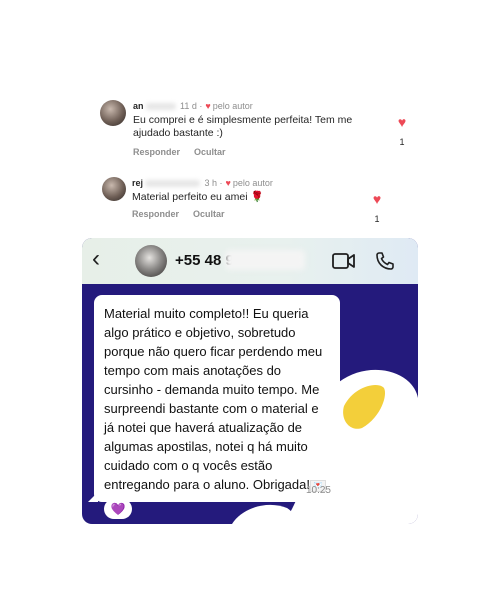 The image size is (500, 600). What do you see at coordinates (96, 259) in the screenshot?
I see `back-arrow-icon: ‹` at bounding box center [96, 259].